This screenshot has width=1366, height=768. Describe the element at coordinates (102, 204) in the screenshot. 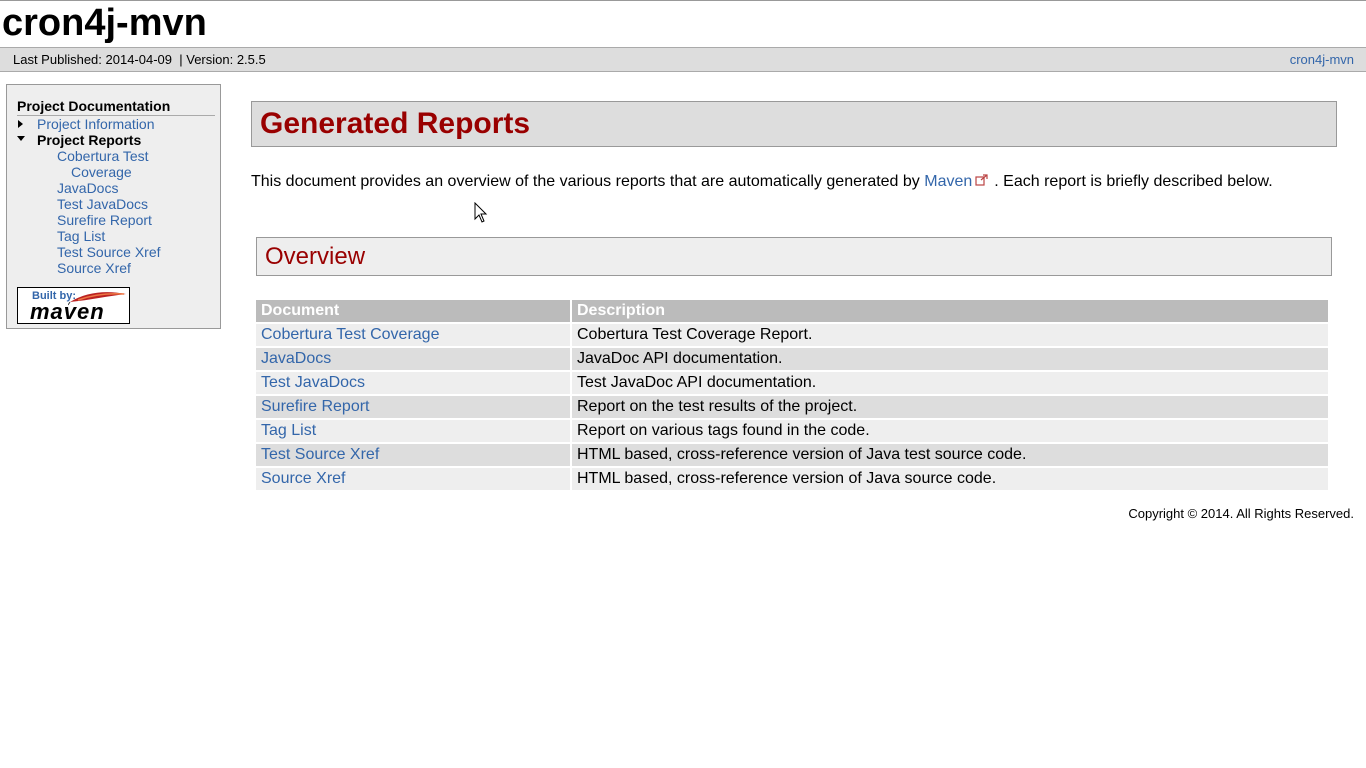

I see `nav-test-javadocs: Test JavaDocs` at that location.